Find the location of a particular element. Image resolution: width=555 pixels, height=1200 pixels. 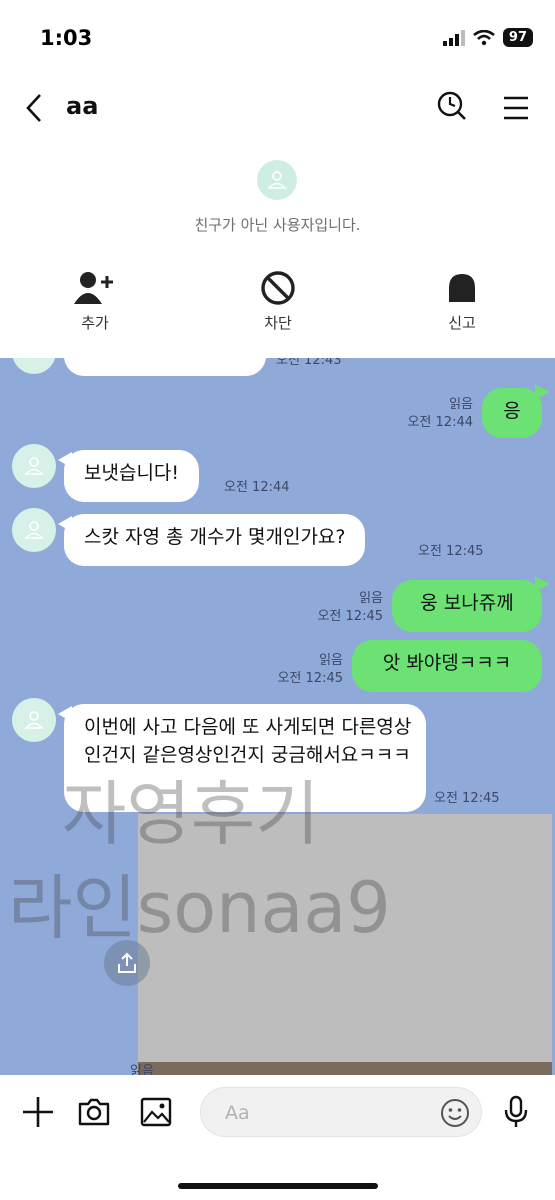

share-icon is located at coordinates (127, 962).